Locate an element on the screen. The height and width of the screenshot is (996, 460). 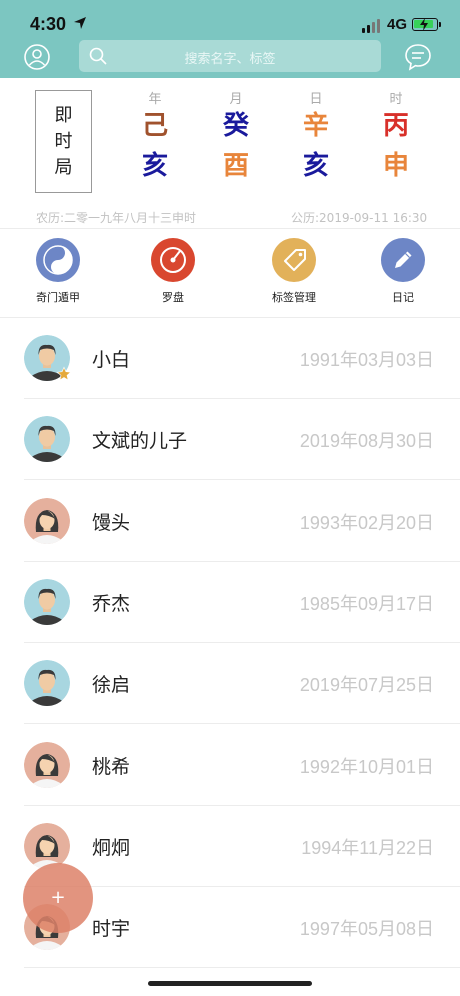
contact-birthdate: 1985年09月17日 is located at coordinates (366, 603).